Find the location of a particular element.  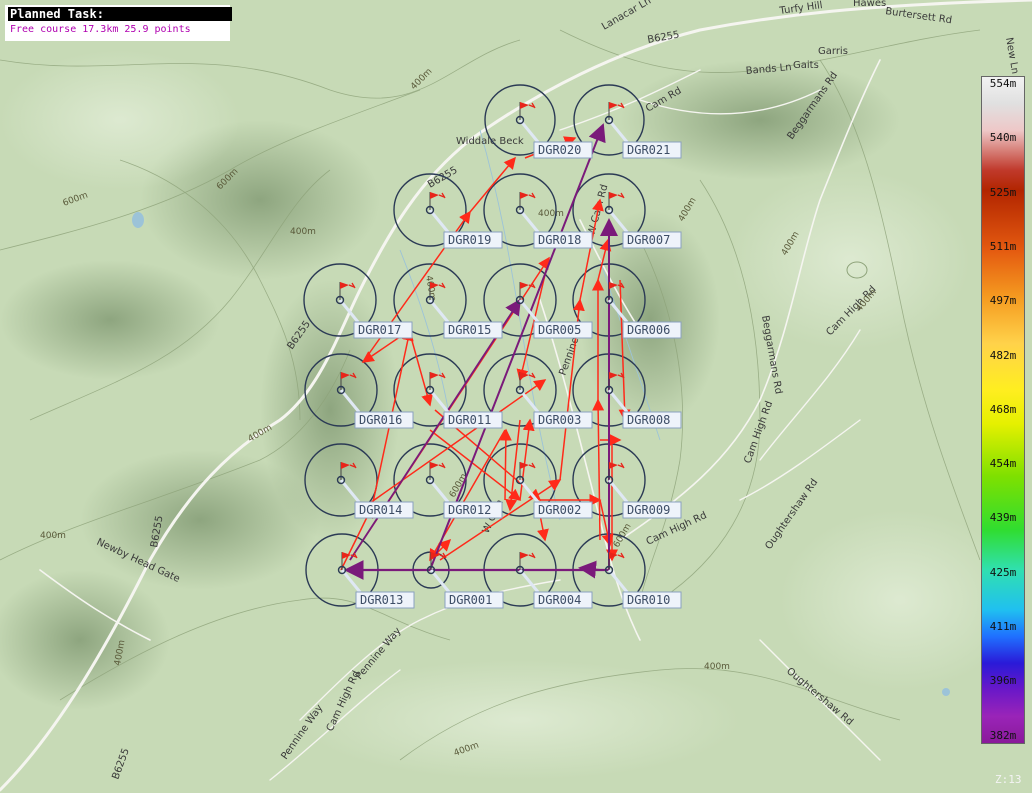

legend-label: 497m is located at coordinates (1003, 301).